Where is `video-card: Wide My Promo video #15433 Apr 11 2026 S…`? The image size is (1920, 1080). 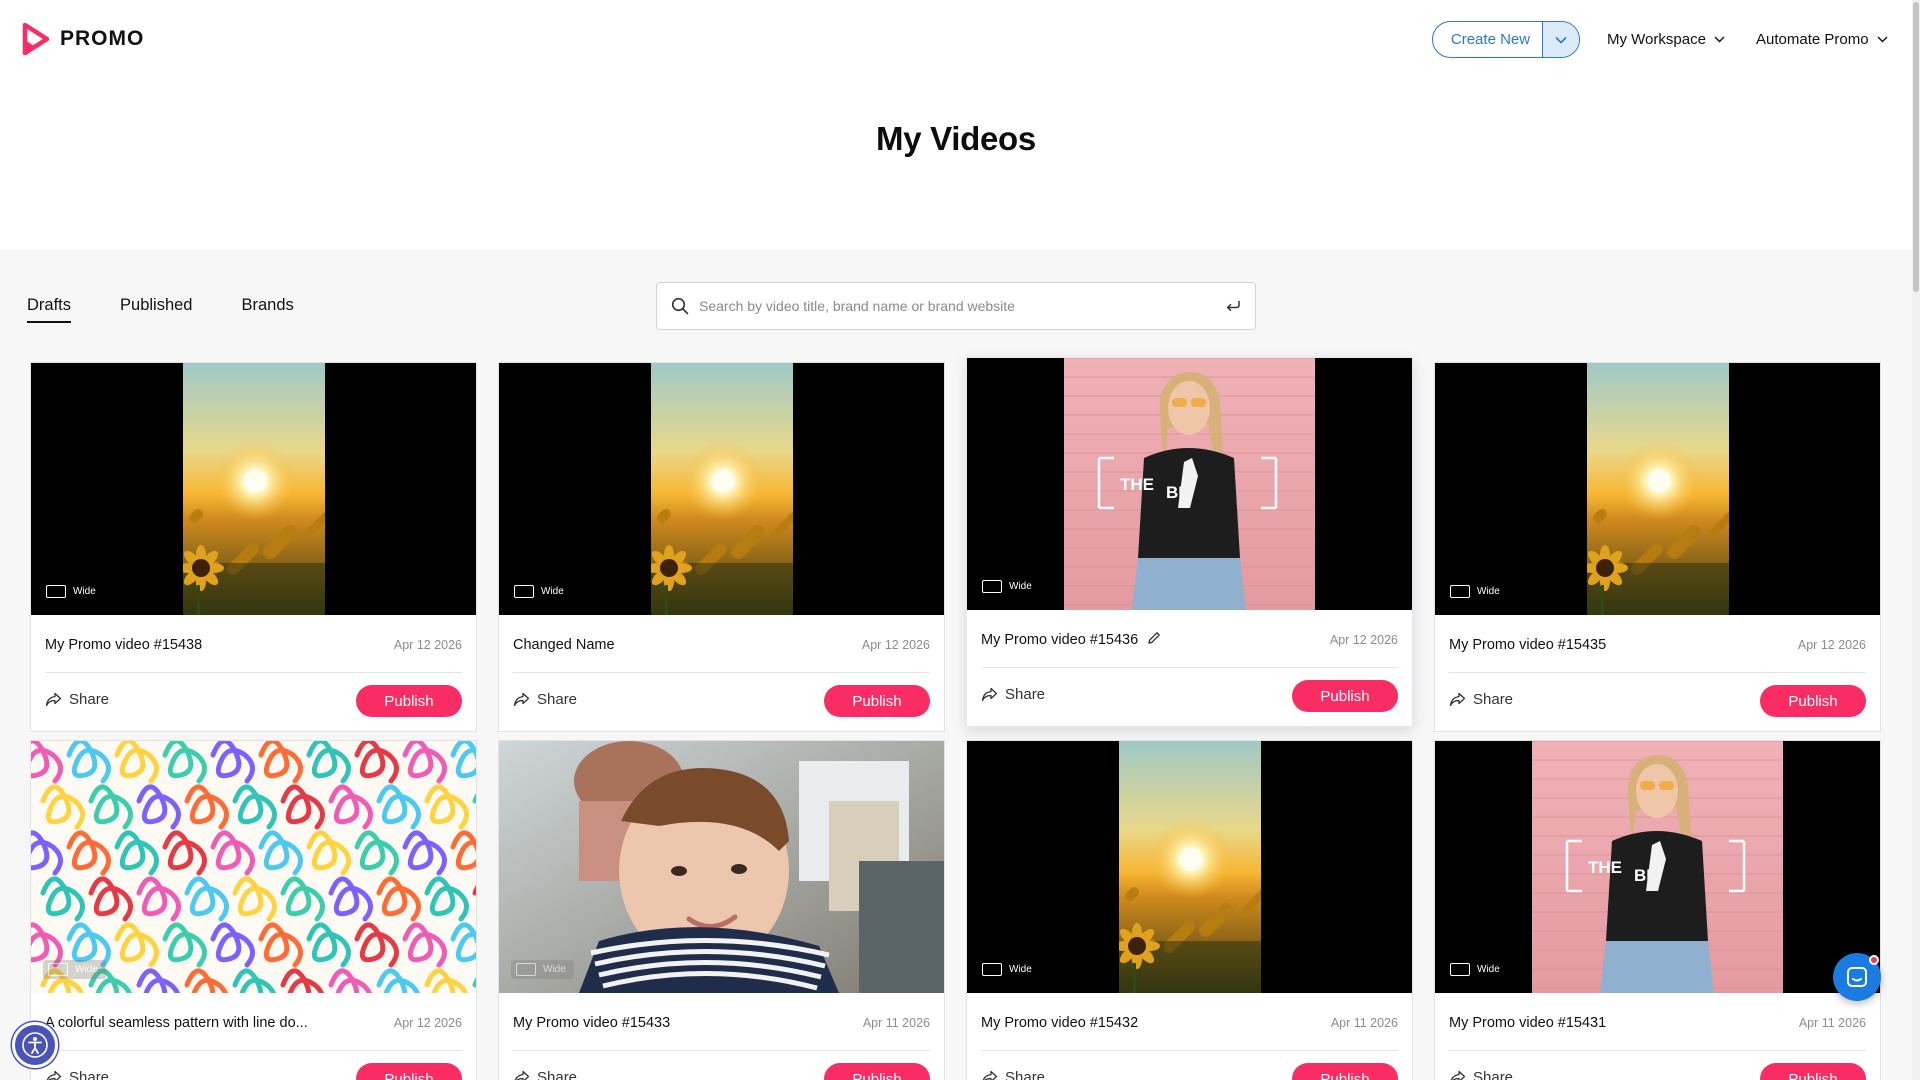
video-card: Wide My Promo video #15433 Apr 11 2026 S… is located at coordinates (721, 910).